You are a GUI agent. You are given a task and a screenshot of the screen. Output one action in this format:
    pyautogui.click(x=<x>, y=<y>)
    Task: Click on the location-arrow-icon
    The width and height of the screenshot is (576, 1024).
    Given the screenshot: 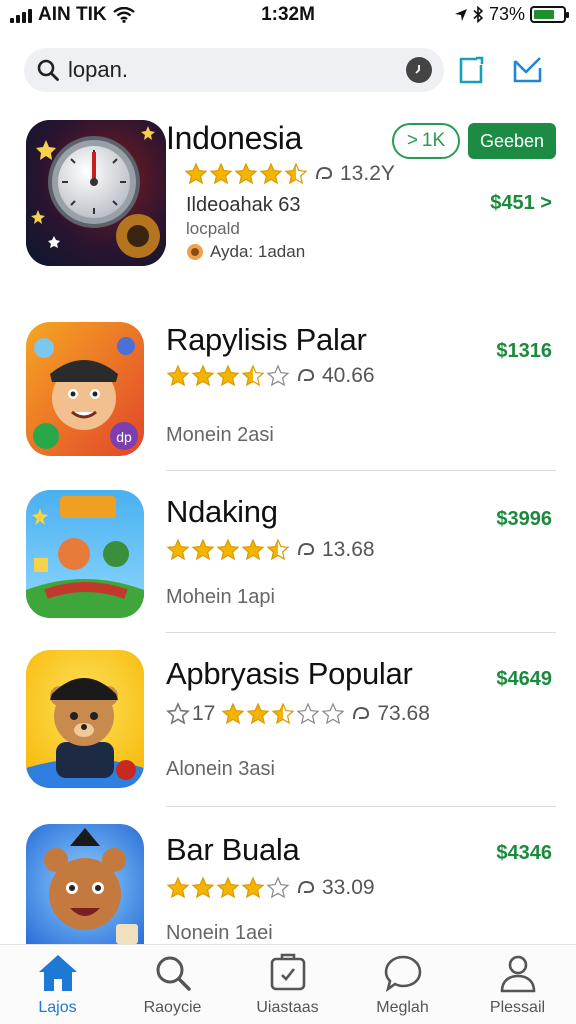 What is the action you would take?
    pyautogui.click(x=460, y=14)
    